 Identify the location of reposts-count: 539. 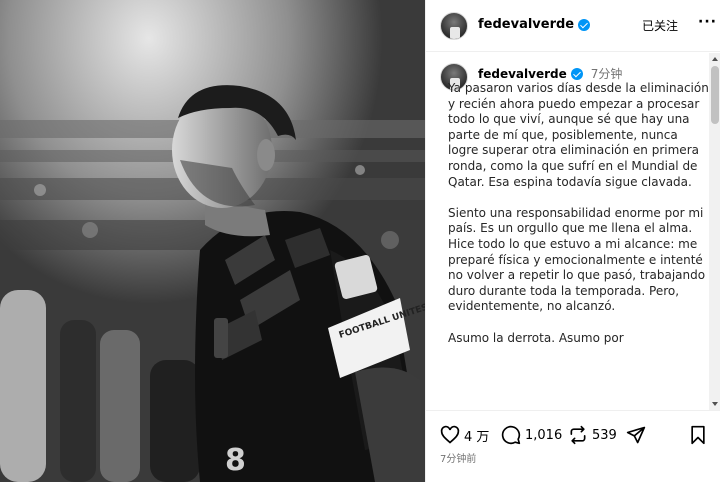
(604, 435).